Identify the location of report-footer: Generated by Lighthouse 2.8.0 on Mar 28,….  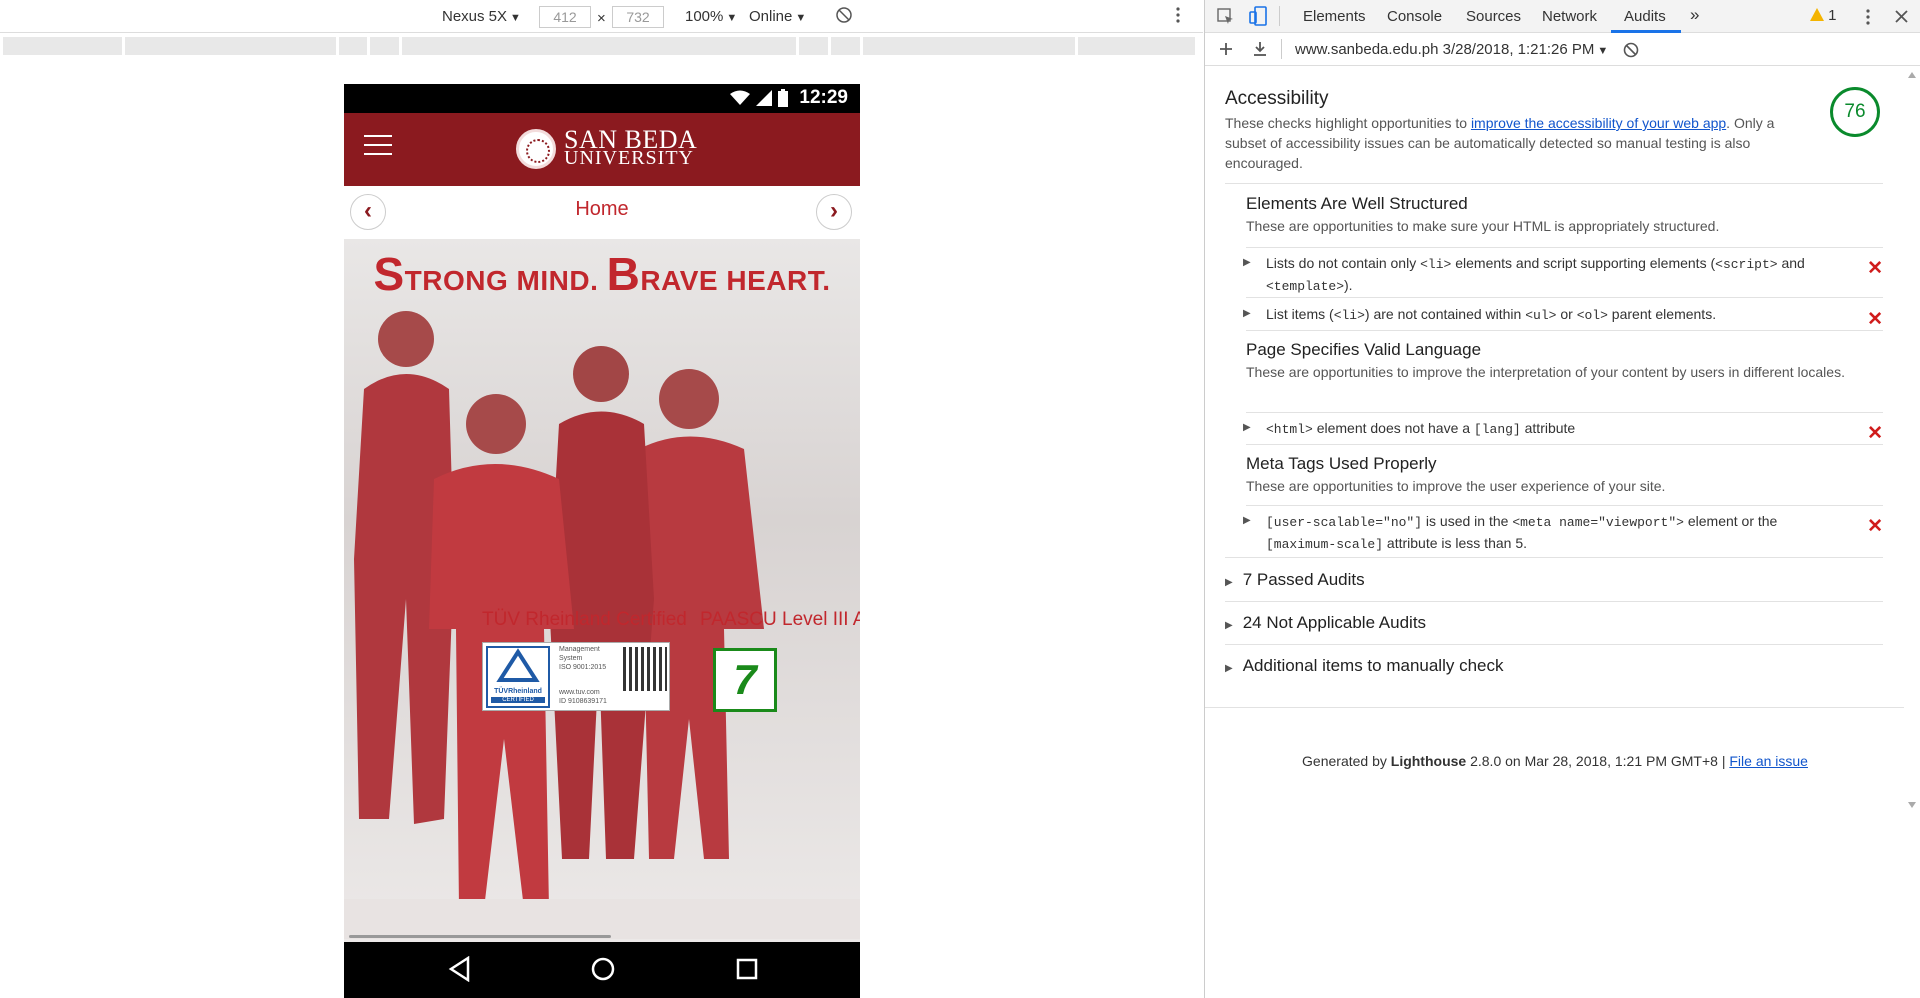
(1555, 761).